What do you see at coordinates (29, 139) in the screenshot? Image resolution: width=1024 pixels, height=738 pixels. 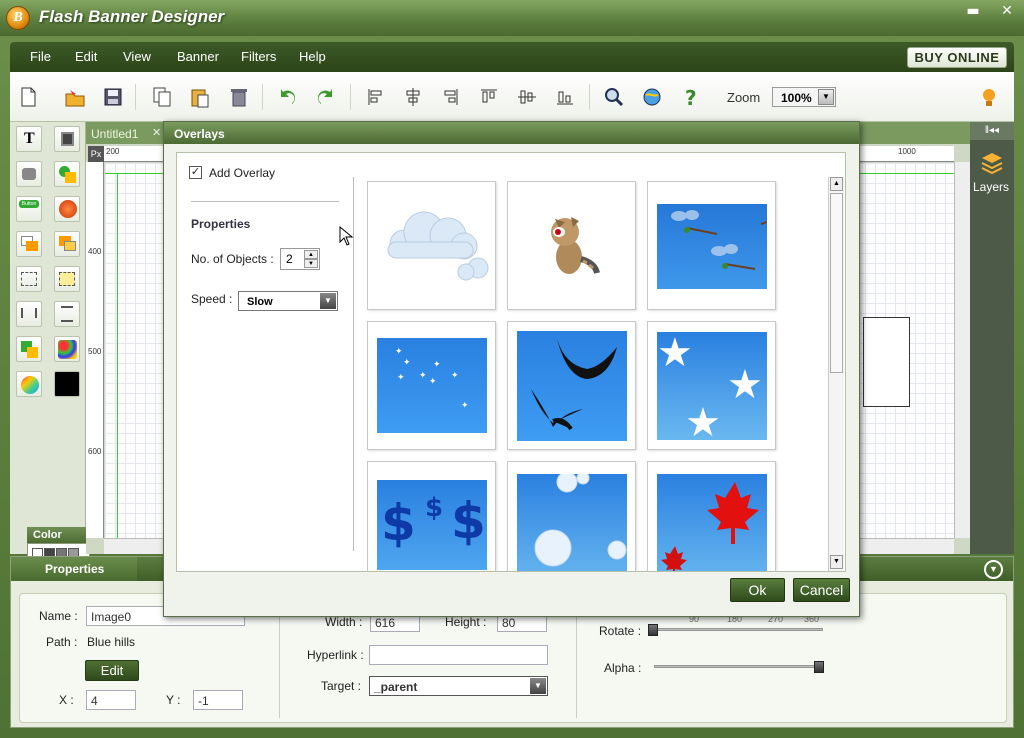 I see `text-tool: T` at bounding box center [29, 139].